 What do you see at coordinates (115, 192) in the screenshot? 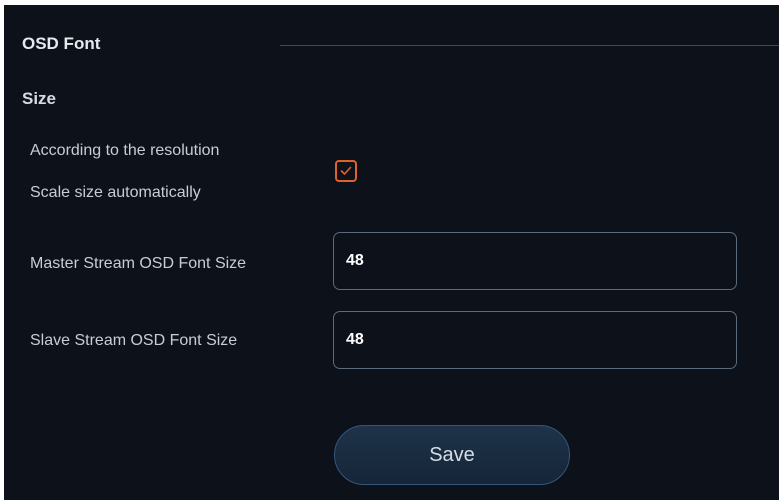
I see `auto-scale-label-line2: Scale size automatically` at bounding box center [115, 192].